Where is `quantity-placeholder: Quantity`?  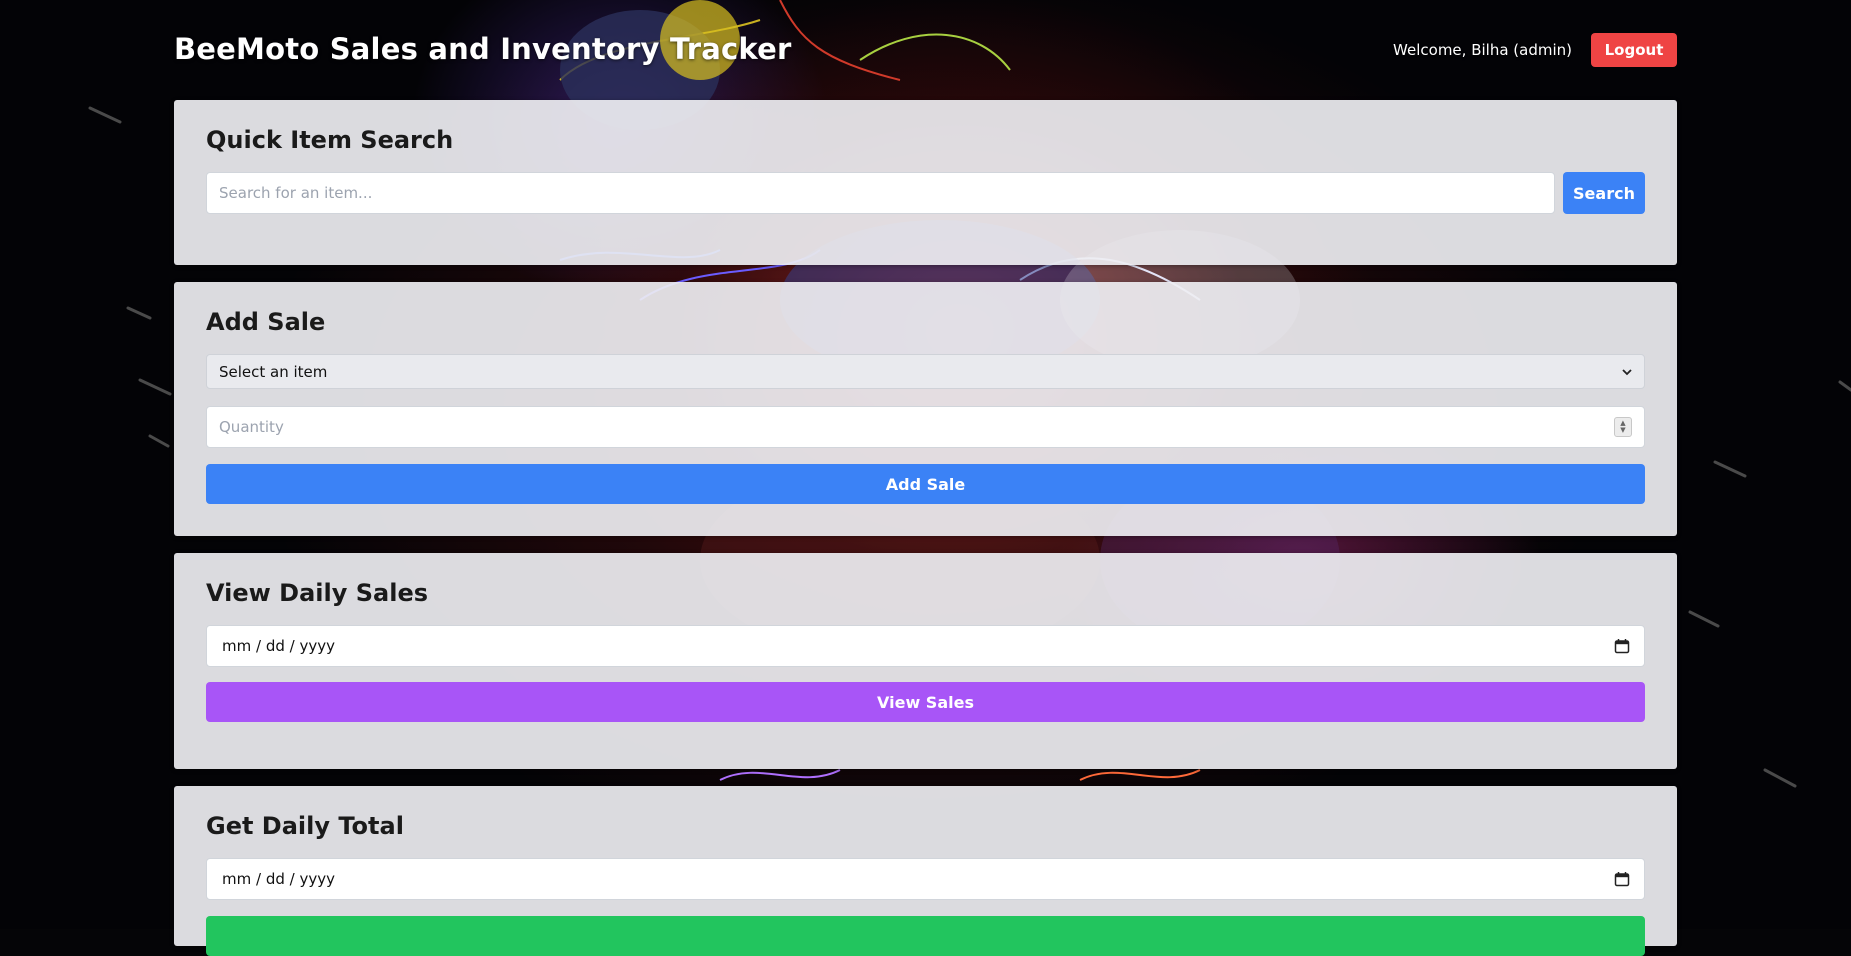
quantity-placeholder: Quantity is located at coordinates (251, 427).